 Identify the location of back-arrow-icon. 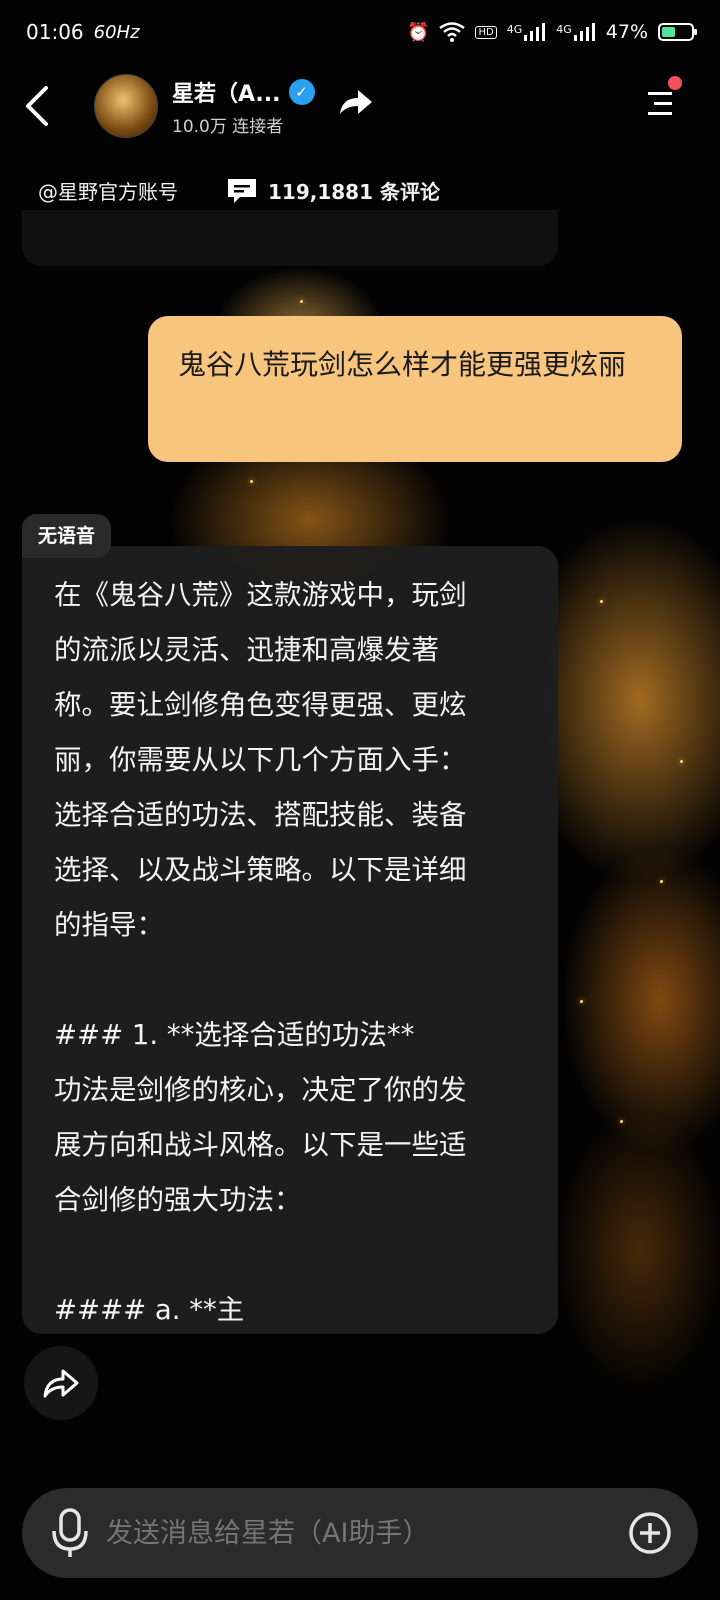
(40, 106).